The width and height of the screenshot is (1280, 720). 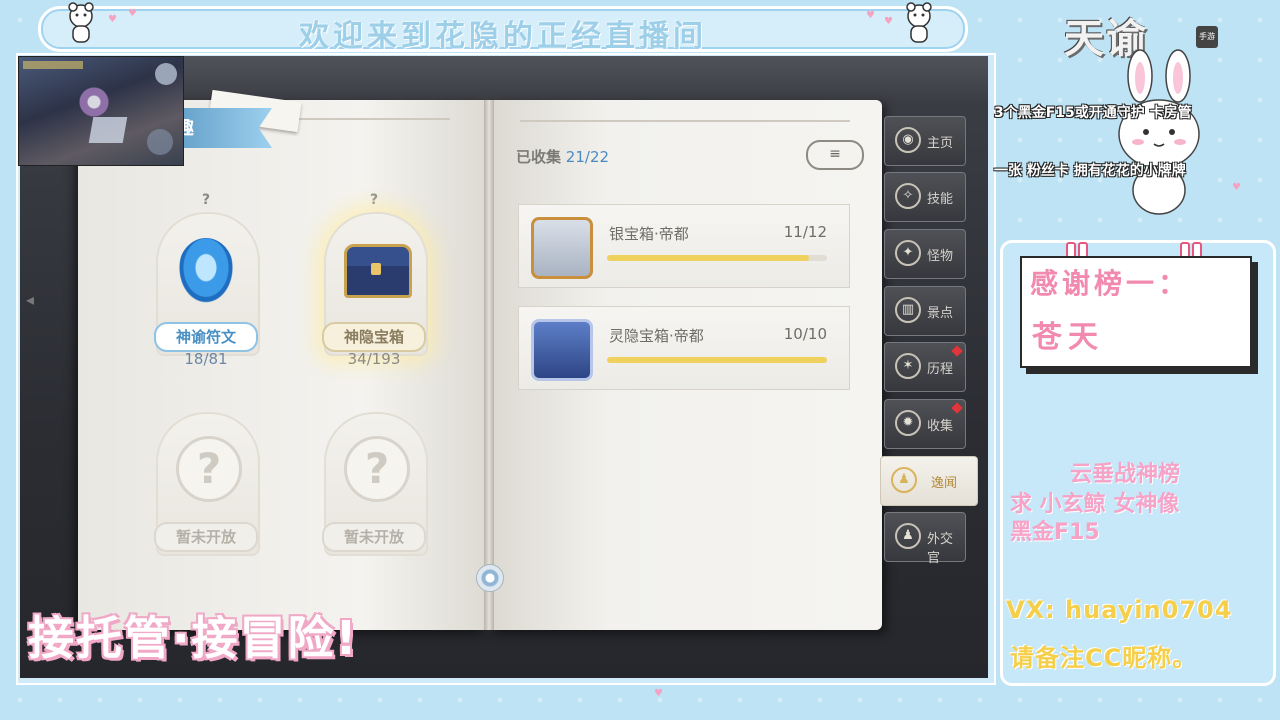 What do you see at coordinates (503, 36) in the screenshot?
I see `banner-title: 欢迎来到花隐的正经直播间` at bounding box center [503, 36].